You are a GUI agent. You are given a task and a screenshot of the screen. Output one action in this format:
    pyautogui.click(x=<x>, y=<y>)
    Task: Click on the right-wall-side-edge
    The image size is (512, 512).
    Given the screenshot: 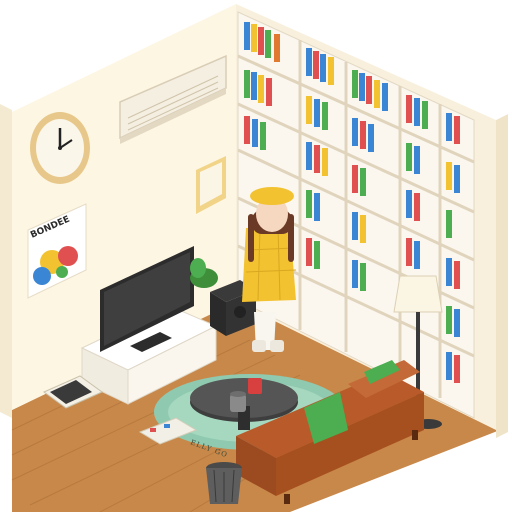 What is the action you would take?
    pyautogui.click(x=502, y=276)
    